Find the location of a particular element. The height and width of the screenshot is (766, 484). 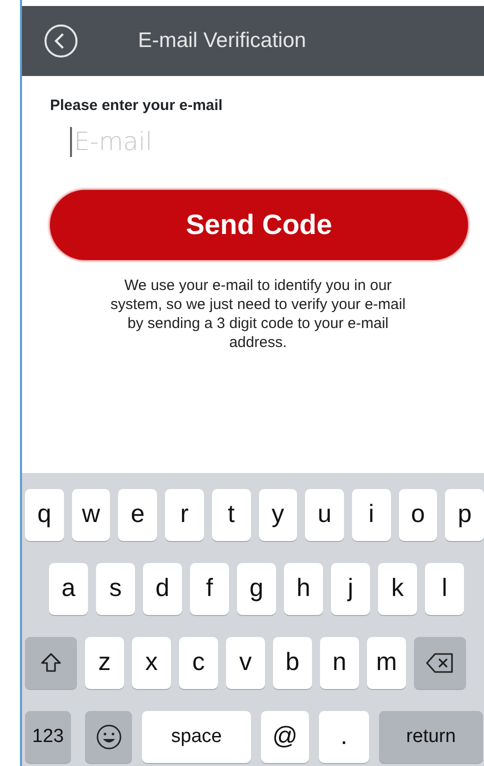

smiley-icon is located at coordinates (109, 737).